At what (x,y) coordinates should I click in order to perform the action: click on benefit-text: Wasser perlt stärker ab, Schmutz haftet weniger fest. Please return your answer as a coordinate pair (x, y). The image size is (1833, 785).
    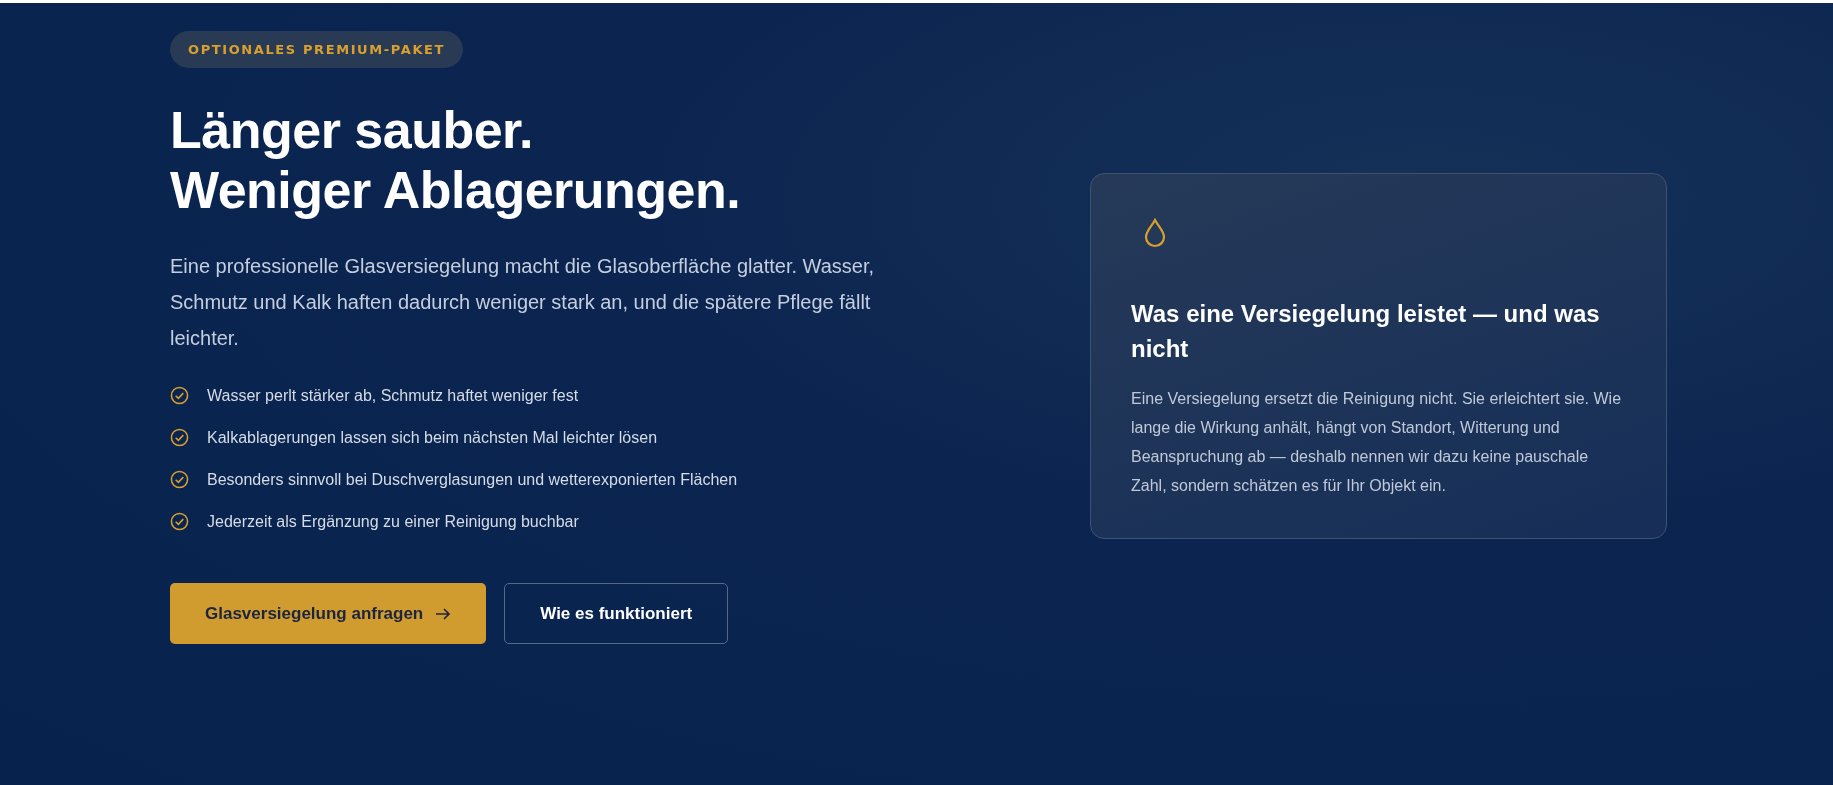
    Looking at the image, I should click on (393, 395).